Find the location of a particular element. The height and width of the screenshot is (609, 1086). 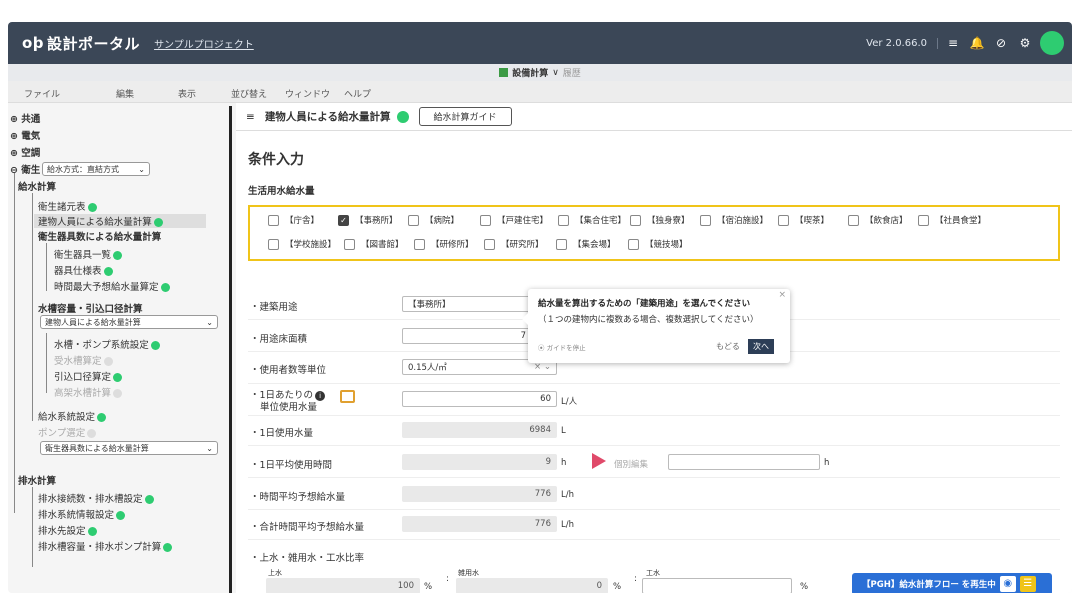

daily-unit-input: 60 is located at coordinates (479, 399).